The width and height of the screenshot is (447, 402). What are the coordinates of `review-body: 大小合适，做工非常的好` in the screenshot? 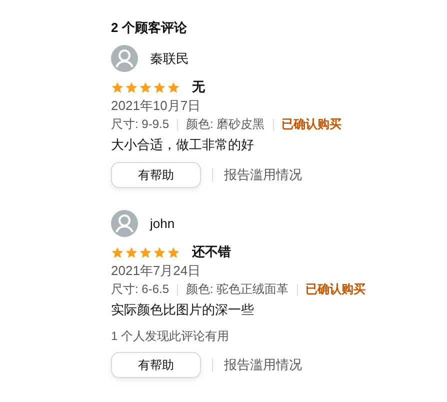 It's located at (183, 145).